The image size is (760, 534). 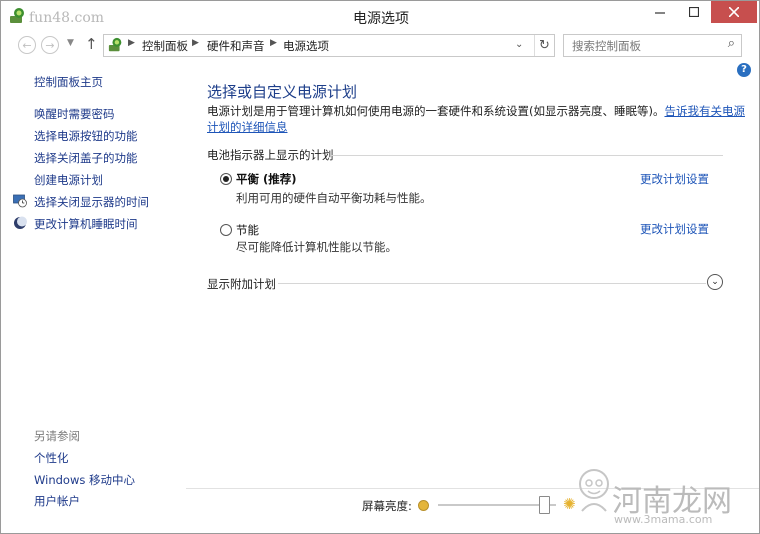 What do you see at coordinates (91, 202) in the screenshot?
I see `sidebar-link-display-off: 选择关闭显示器的时间` at bounding box center [91, 202].